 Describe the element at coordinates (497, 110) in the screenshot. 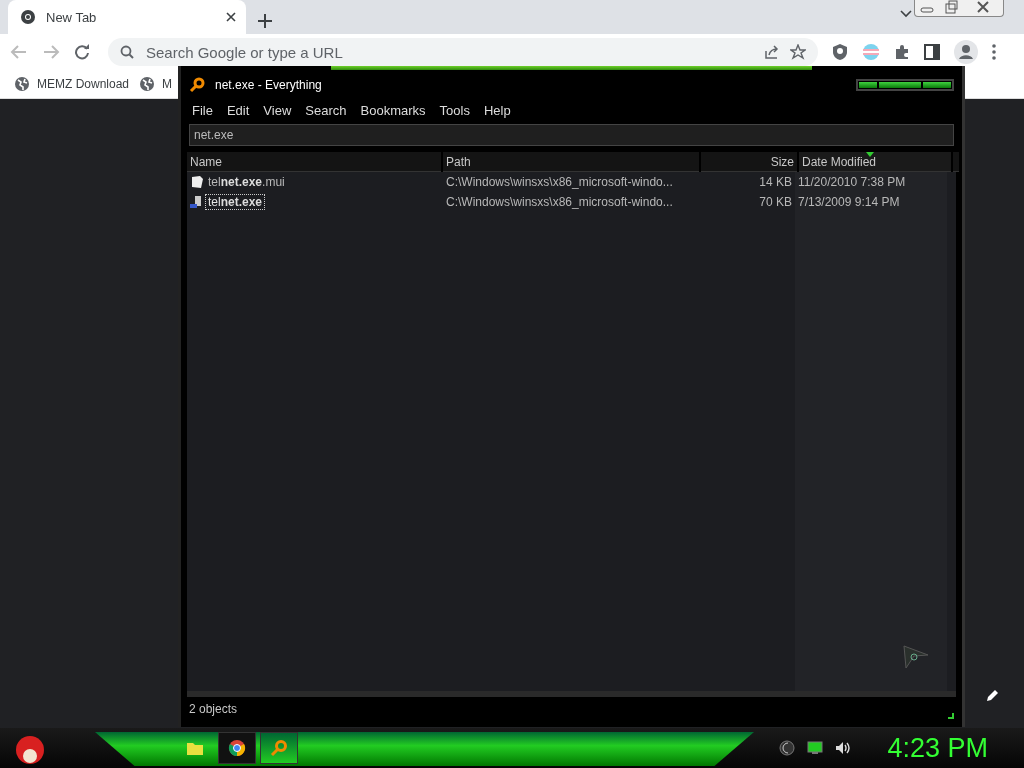

I see `menu-item: Help` at that location.